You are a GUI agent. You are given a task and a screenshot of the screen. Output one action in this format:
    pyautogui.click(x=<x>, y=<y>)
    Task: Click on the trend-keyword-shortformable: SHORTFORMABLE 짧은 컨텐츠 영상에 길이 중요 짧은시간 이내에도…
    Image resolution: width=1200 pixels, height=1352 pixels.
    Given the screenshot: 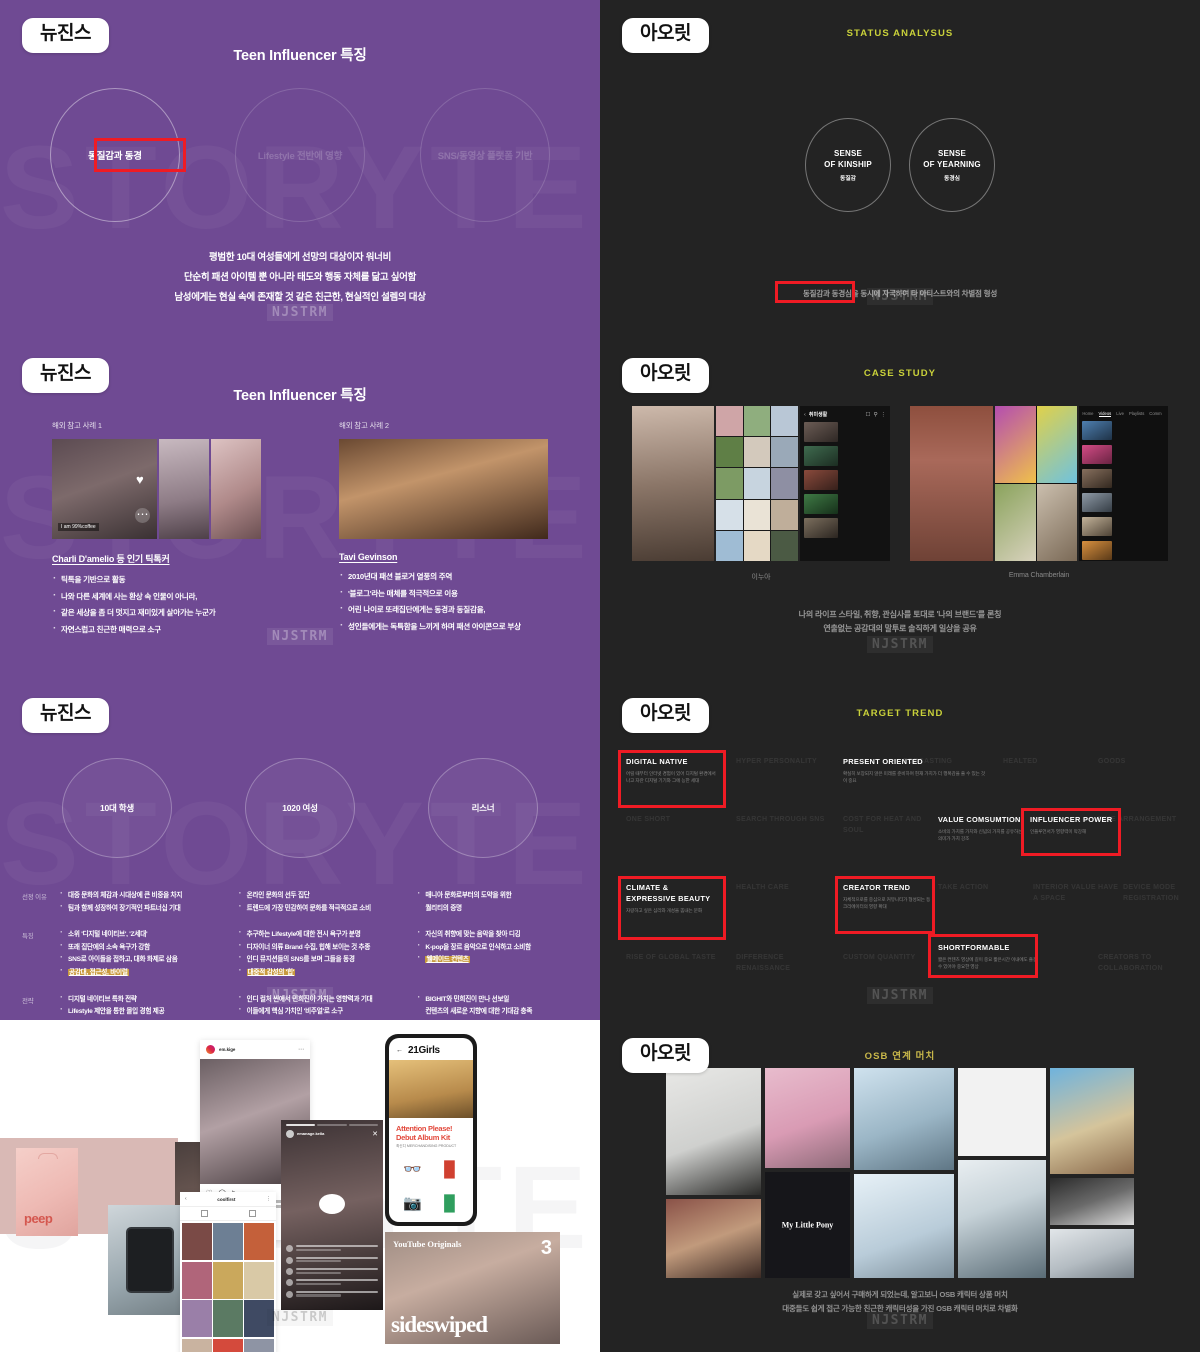 What is the action you would take?
    pyautogui.click(x=988, y=956)
    